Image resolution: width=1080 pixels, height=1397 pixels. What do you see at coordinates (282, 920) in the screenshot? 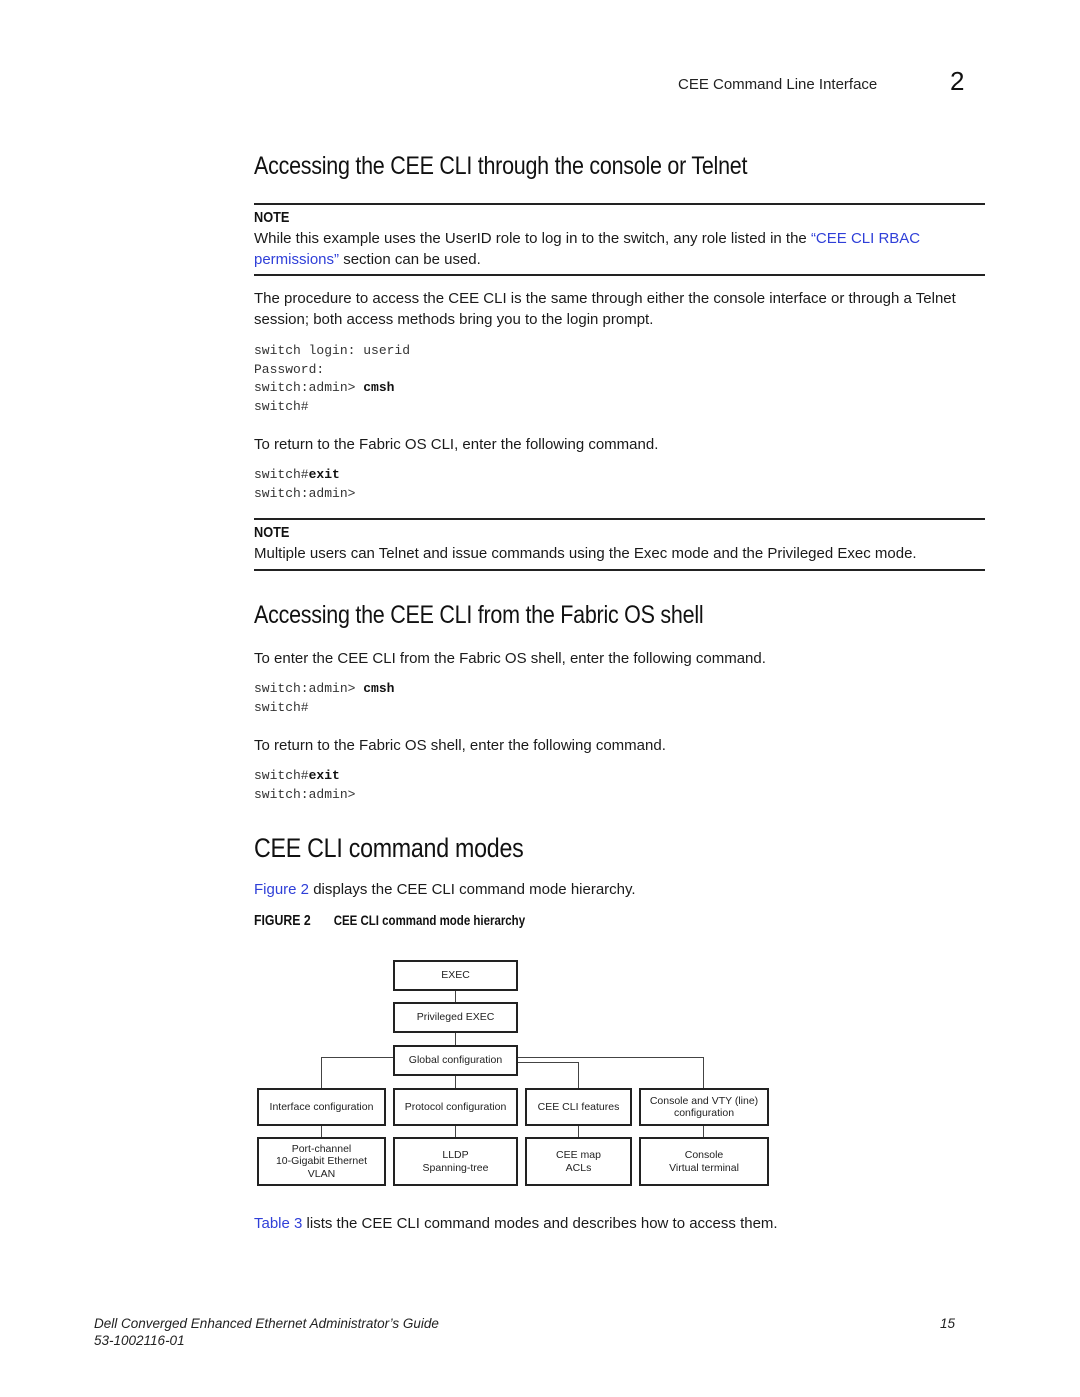
I see `figure-number: FIGURE 2` at bounding box center [282, 920].